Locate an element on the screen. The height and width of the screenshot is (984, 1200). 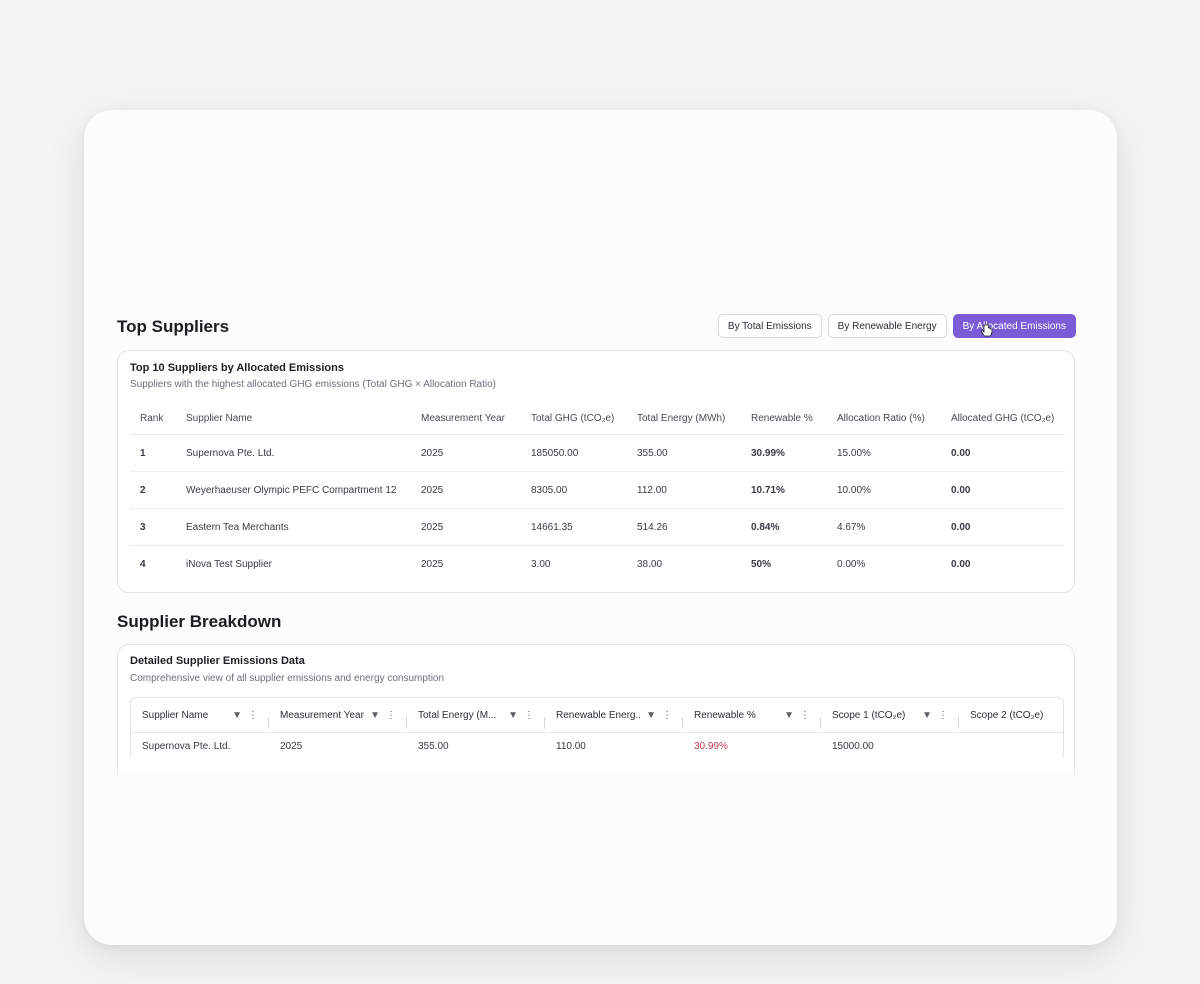
supplier-name-cell: Weyerhaeuser Olympic PEFC Compartment 12 is located at coordinates (293, 490).